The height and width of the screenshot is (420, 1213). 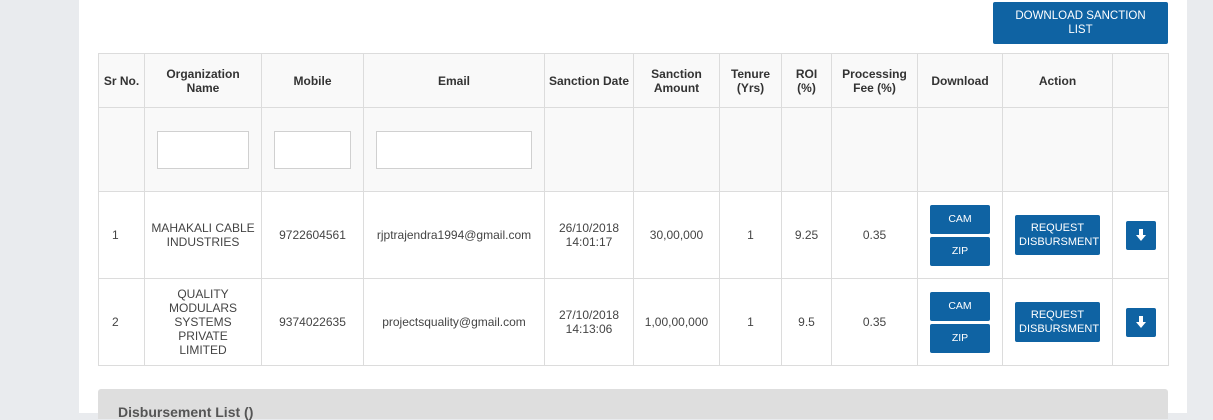 I want to click on col-header-download: Download, so click(x=960, y=80).